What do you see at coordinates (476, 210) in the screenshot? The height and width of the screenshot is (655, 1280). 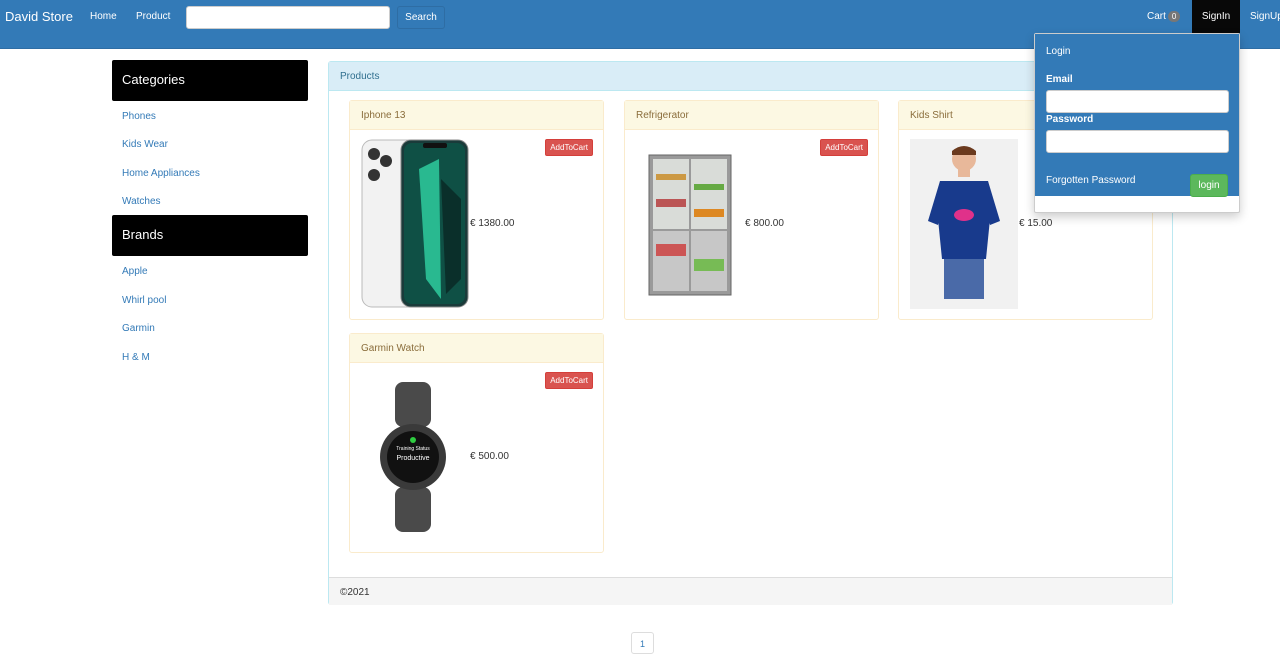 I see `product-card-iphone: Iphone 13 AddToCart € 1380.00` at bounding box center [476, 210].